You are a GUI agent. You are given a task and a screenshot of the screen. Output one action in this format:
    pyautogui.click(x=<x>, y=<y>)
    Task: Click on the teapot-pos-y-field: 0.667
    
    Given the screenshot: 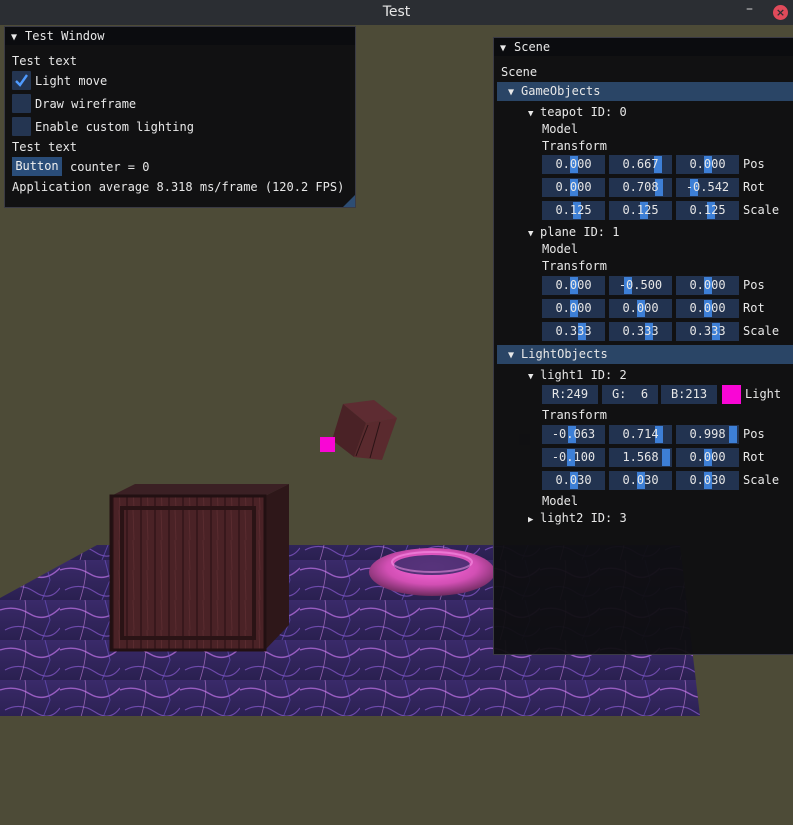 What is the action you would take?
    pyautogui.click(x=640, y=164)
    